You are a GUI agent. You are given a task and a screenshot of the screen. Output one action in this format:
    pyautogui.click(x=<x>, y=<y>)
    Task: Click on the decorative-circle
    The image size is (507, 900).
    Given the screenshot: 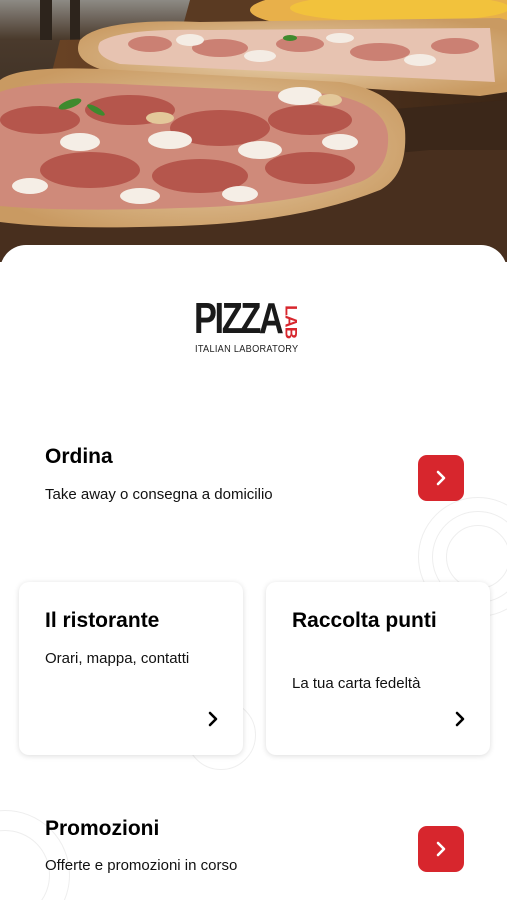 What is the action you would take?
    pyautogui.click(x=476, y=557)
    